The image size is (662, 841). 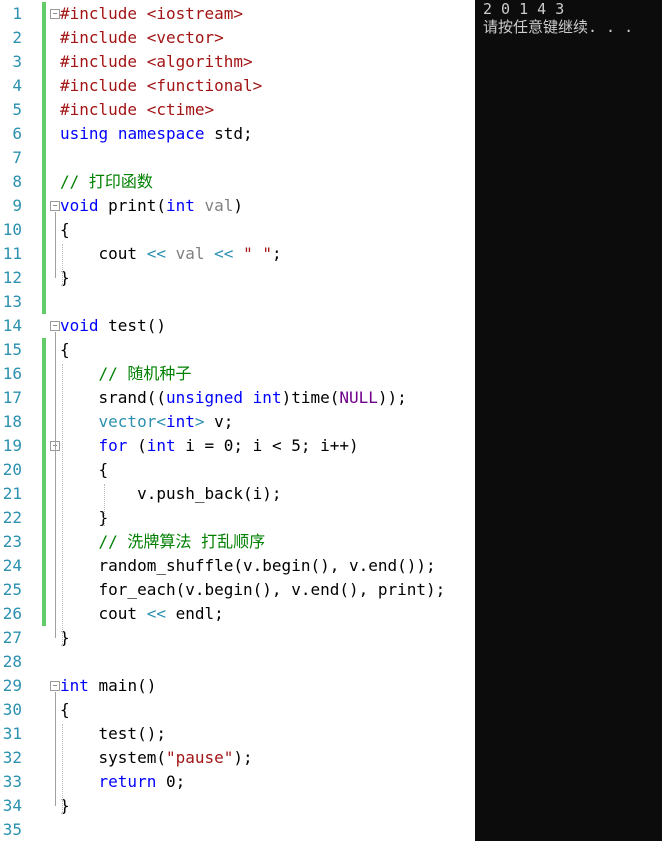 What do you see at coordinates (17, 61) in the screenshot?
I see `line-number: 3` at bounding box center [17, 61].